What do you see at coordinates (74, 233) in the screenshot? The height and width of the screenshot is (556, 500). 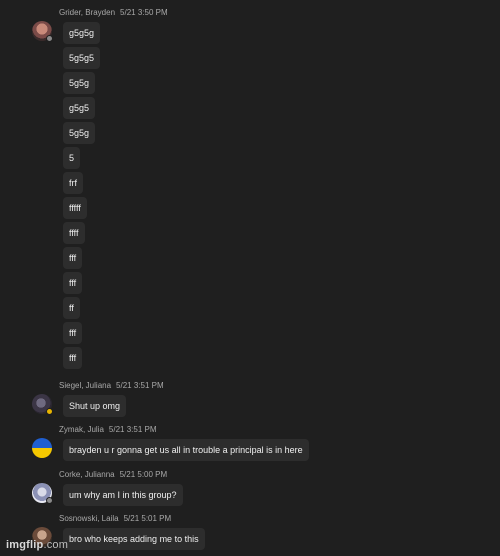 I see `message-bubble: ffff` at bounding box center [74, 233].